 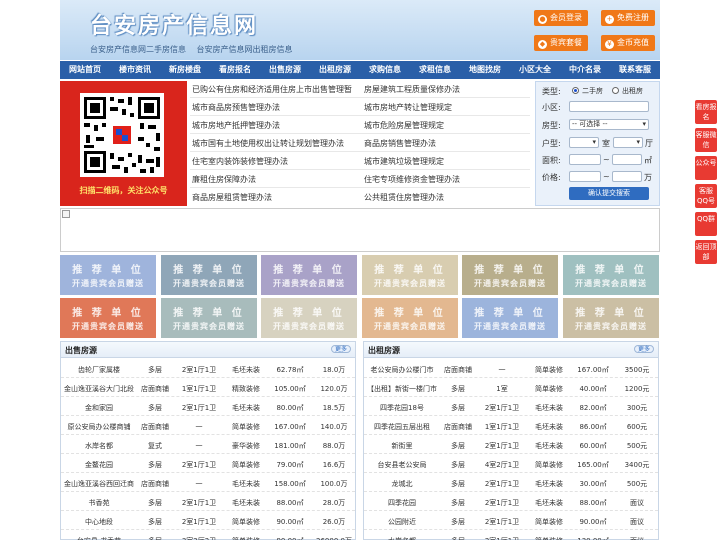 What do you see at coordinates (412, 89) in the screenshot?
I see `policy-link: 房屋建筑工程质量保修办法` at bounding box center [412, 89].